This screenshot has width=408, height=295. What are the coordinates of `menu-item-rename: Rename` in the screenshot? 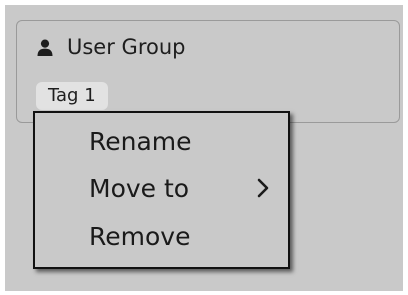 It's located at (161, 141).